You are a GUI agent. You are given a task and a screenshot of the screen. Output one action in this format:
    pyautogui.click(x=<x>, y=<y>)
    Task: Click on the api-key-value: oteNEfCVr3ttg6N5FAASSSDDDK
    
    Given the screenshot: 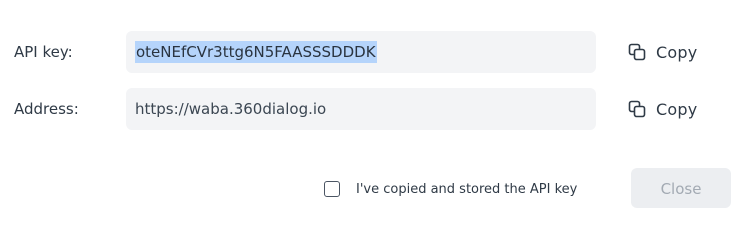 What is the action you would take?
    pyautogui.click(x=256, y=52)
    